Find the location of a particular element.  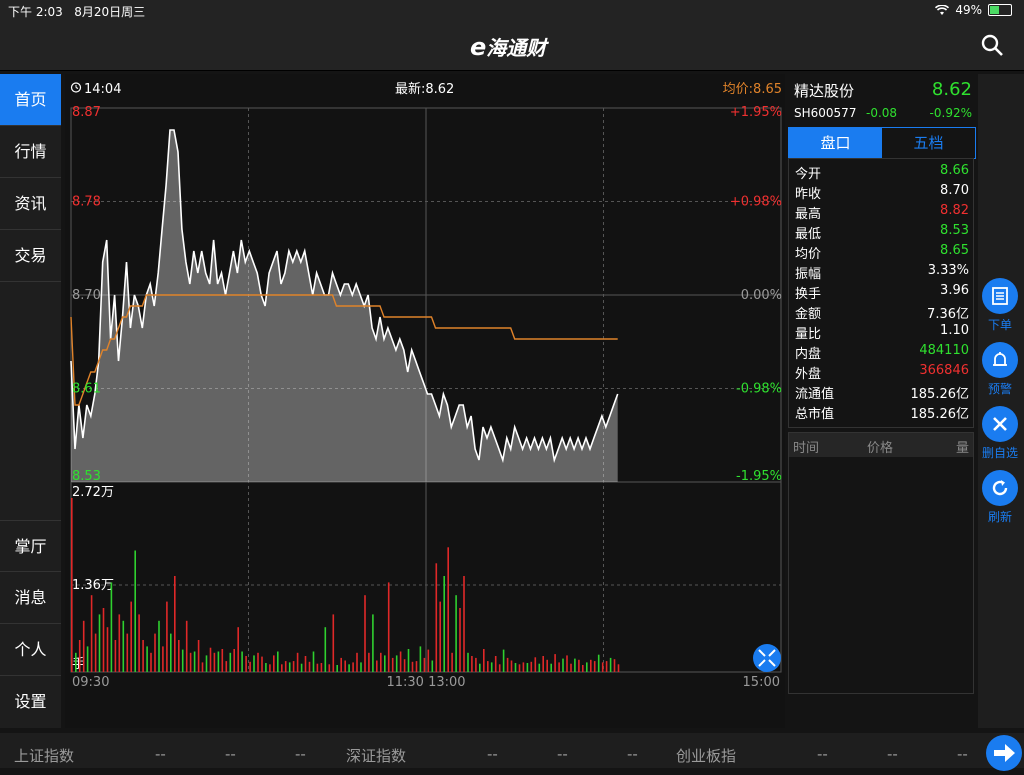

y-left-tick: 8.87 is located at coordinates (86, 112).